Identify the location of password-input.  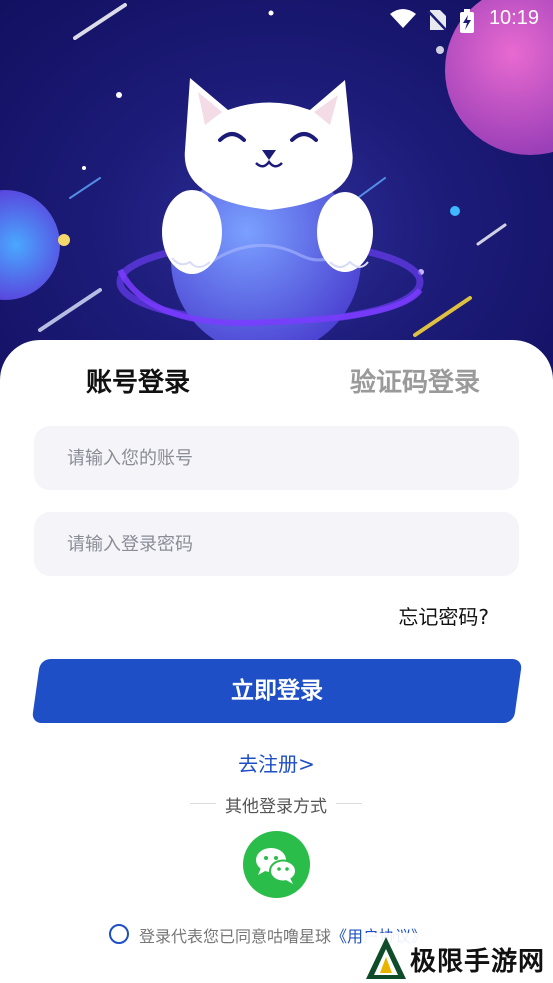
(276, 544).